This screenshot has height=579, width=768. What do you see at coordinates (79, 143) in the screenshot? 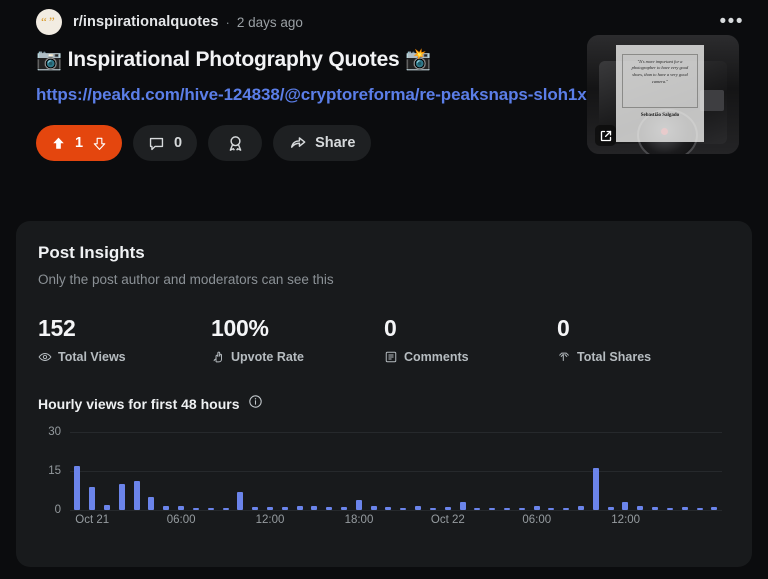
I see `vote-pill: 1` at bounding box center [79, 143].